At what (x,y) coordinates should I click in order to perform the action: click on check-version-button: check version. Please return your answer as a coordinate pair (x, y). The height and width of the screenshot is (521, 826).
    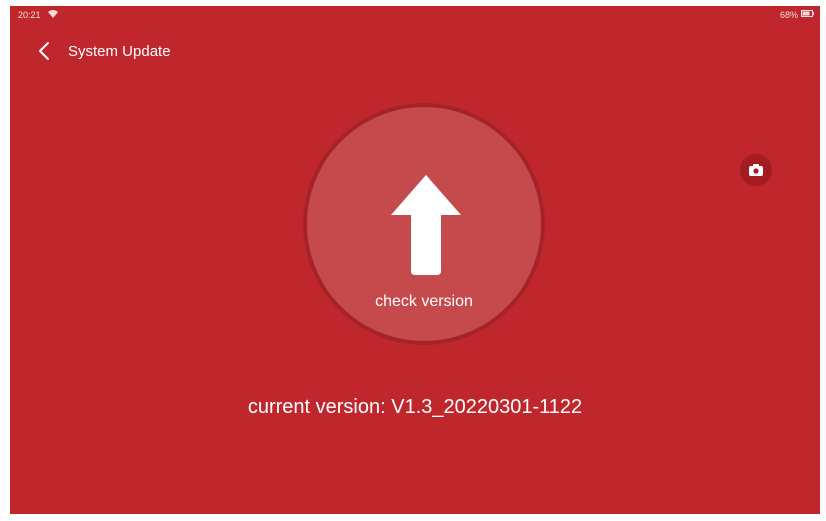
    Looking at the image, I should click on (424, 224).